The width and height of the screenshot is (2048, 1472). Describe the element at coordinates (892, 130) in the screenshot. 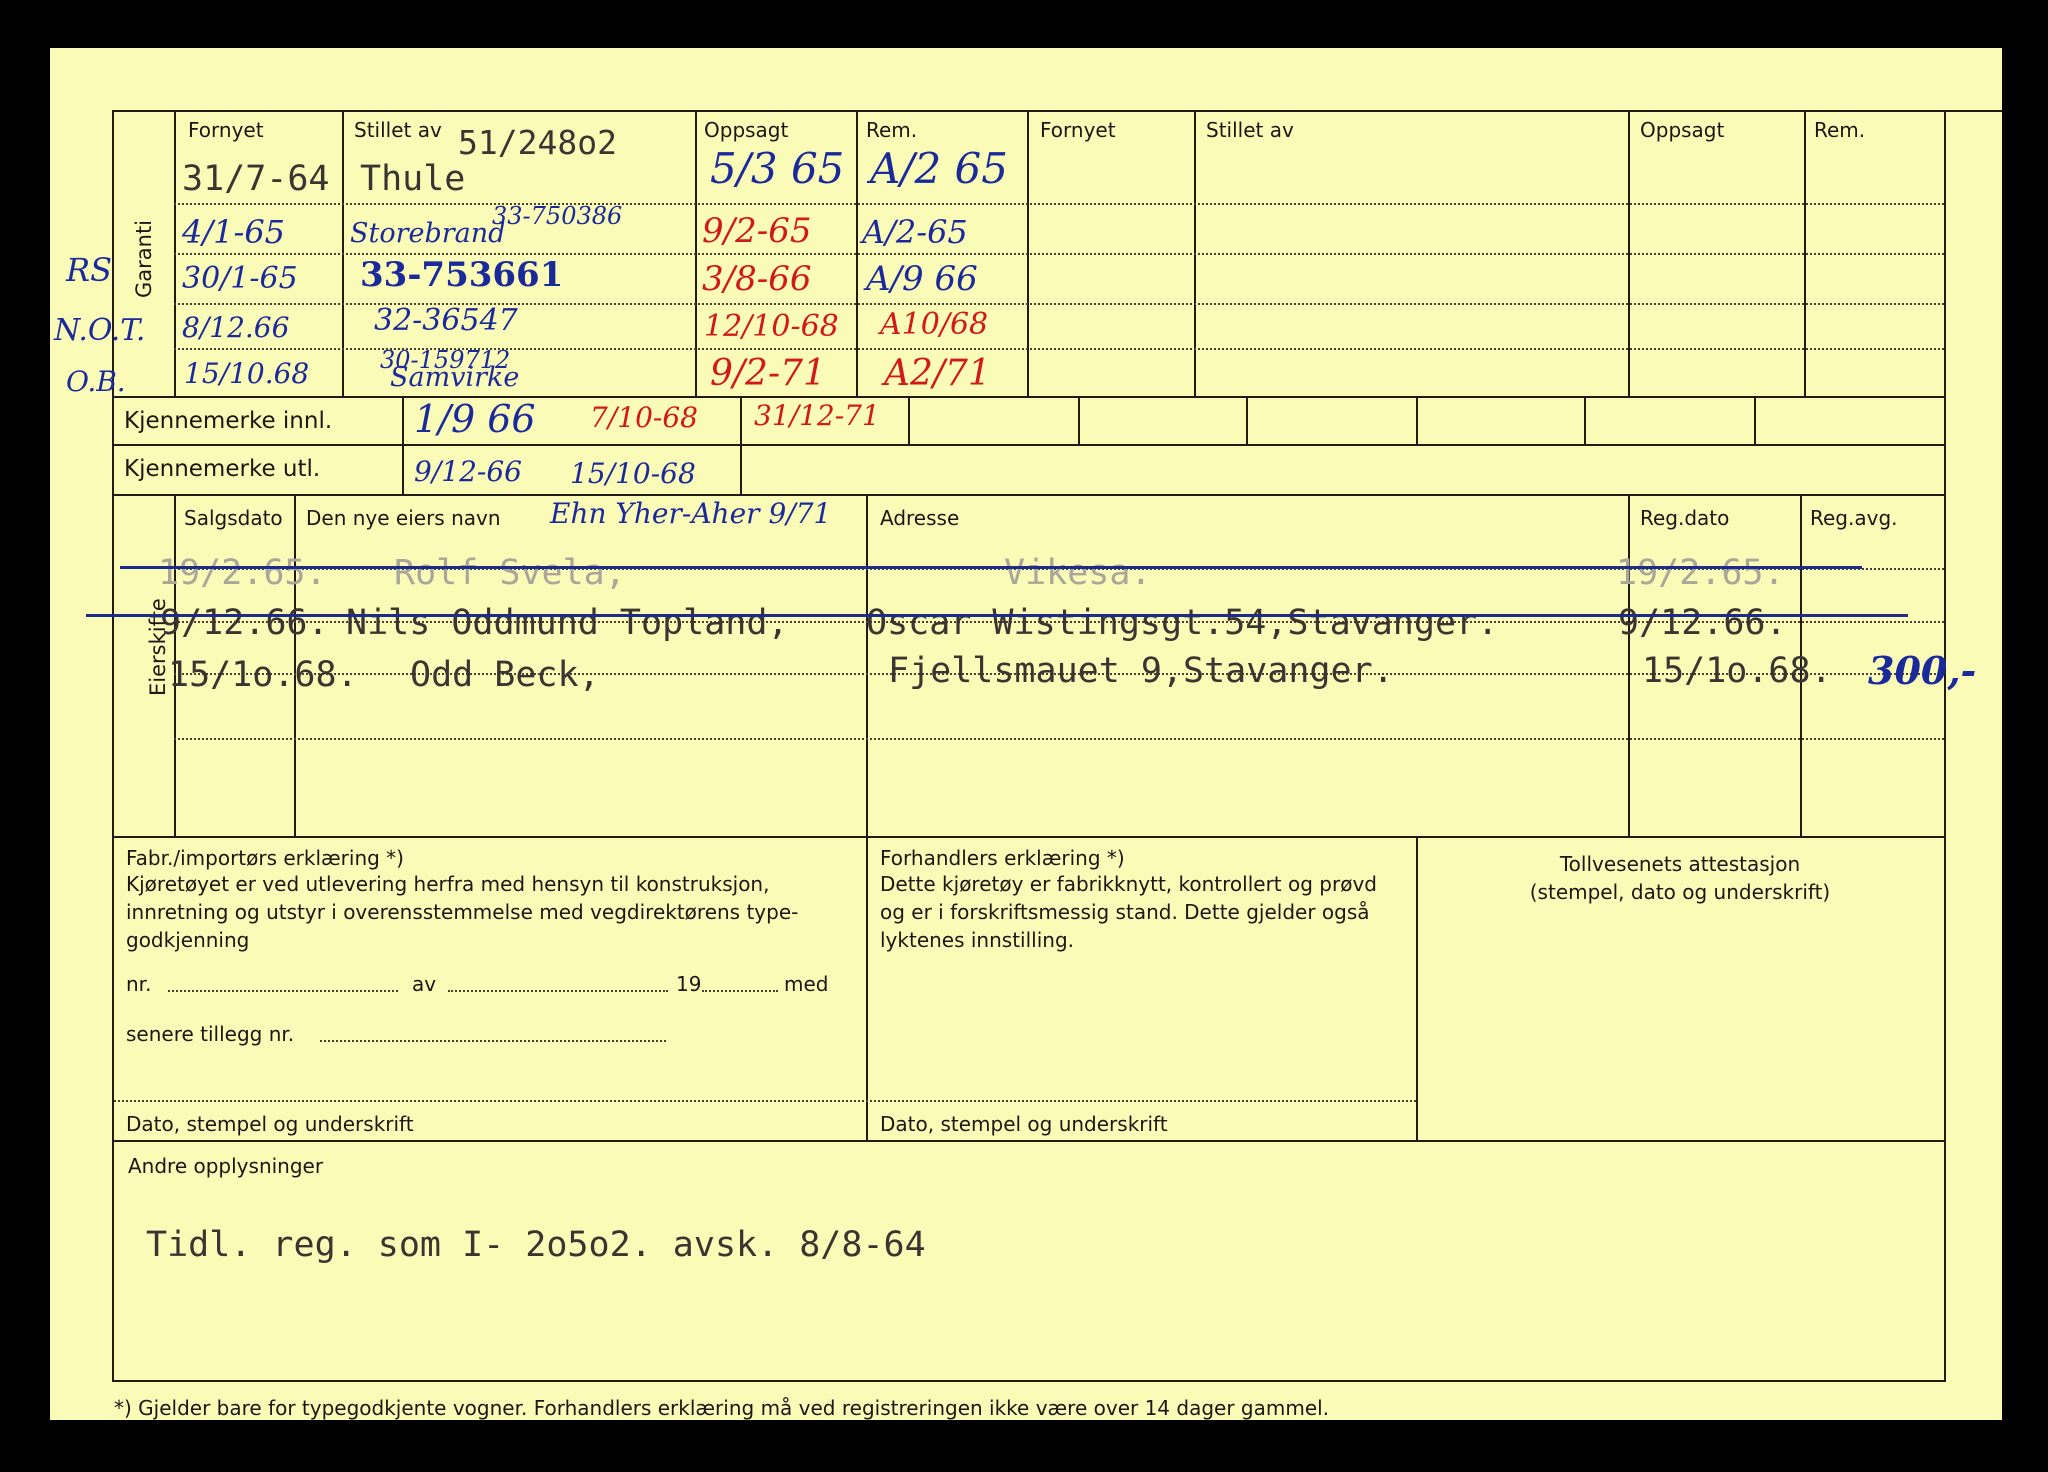

I see `header-rem: Rem.` at that location.